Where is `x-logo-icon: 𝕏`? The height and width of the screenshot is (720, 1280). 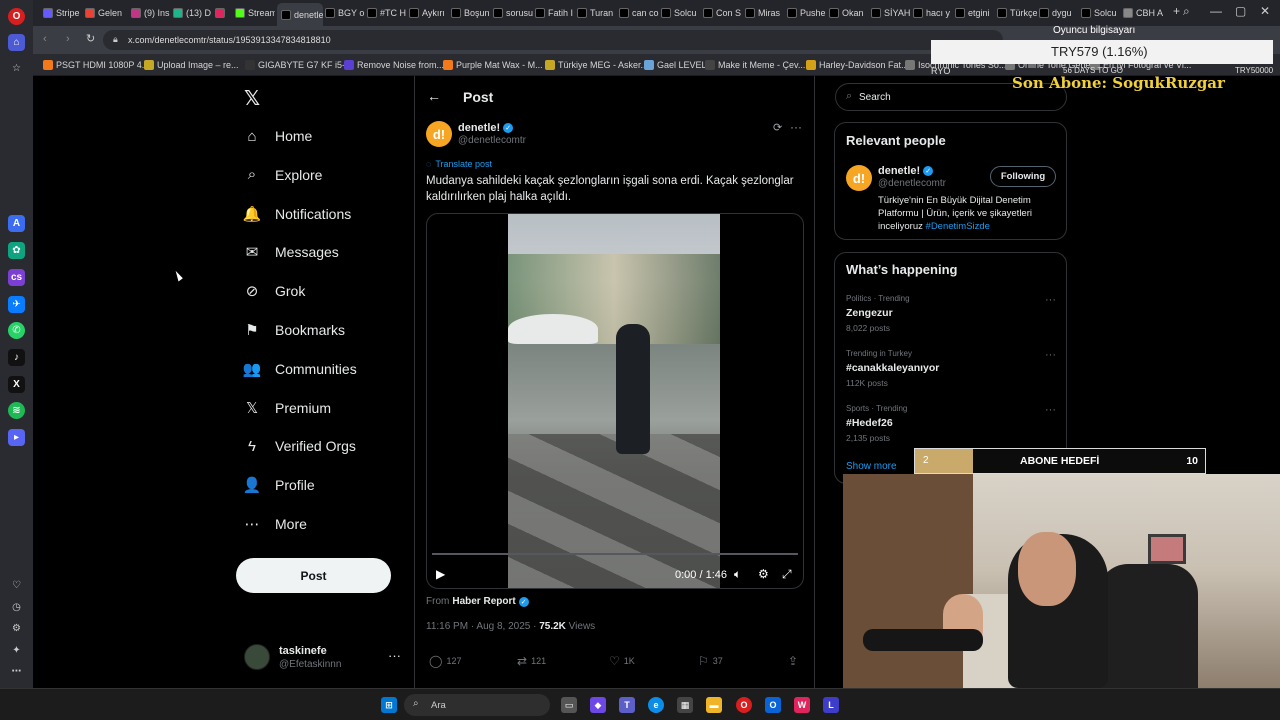 x-logo-icon: 𝕏 is located at coordinates (252, 98).